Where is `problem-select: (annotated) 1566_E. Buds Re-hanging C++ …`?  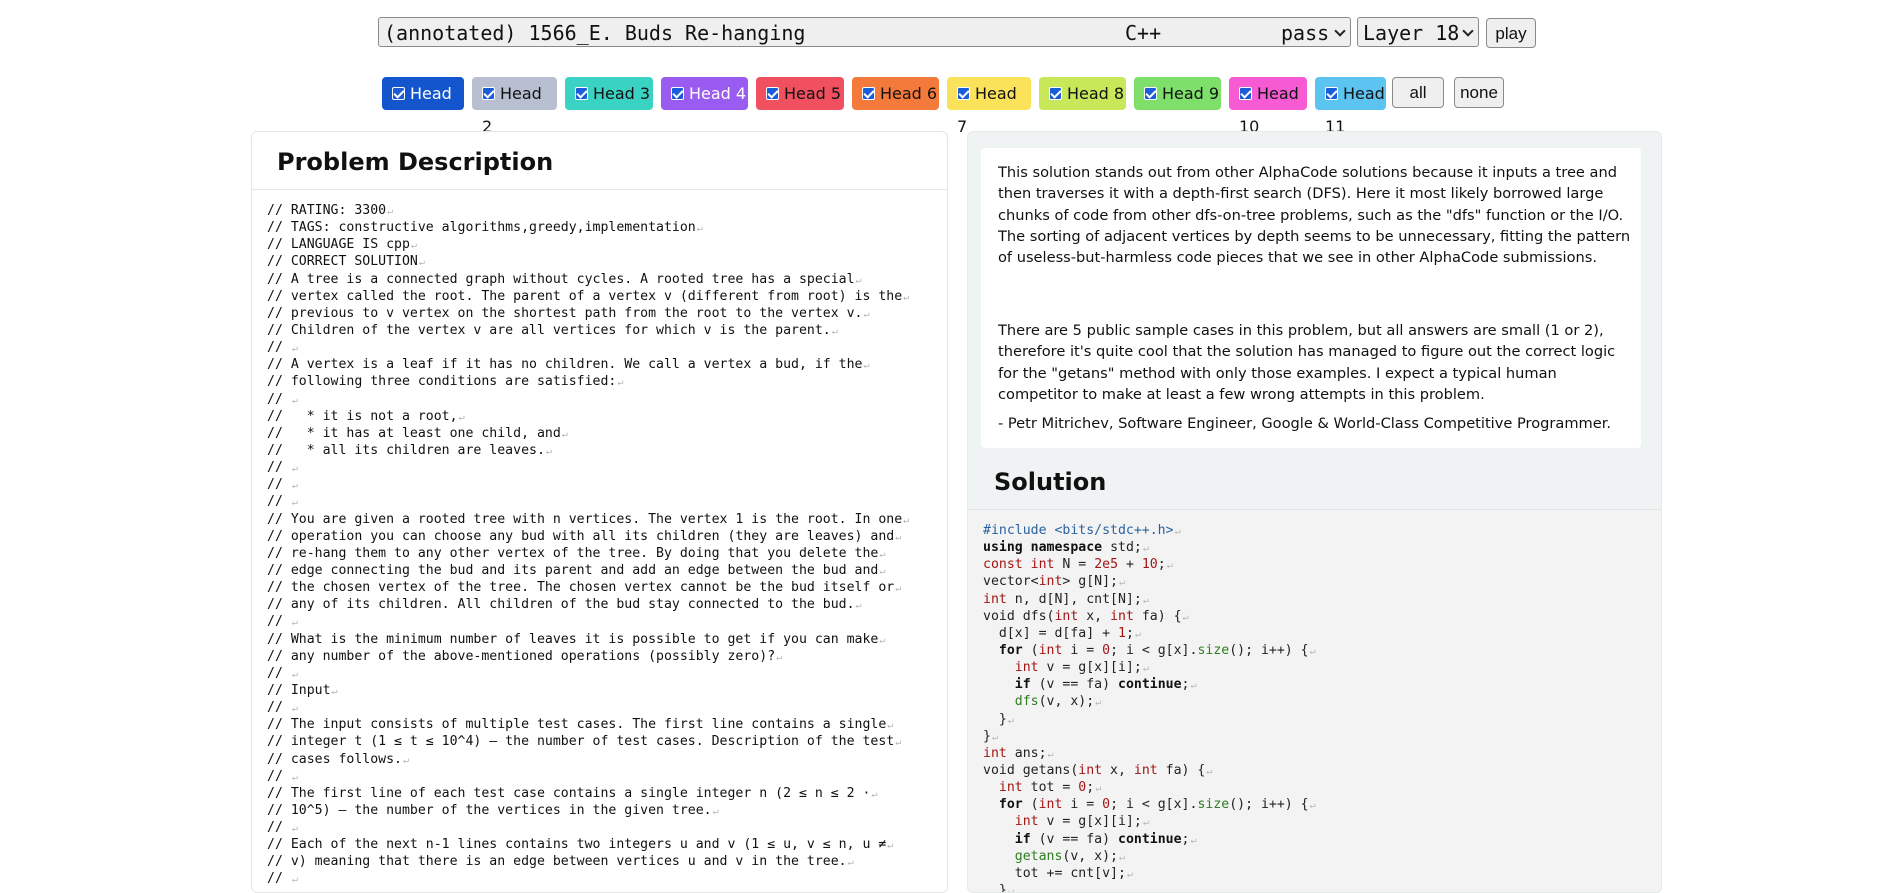 problem-select: (annotated) 1566_E. Buds Re-hanging C++ … is located at coordinates (864, 32).